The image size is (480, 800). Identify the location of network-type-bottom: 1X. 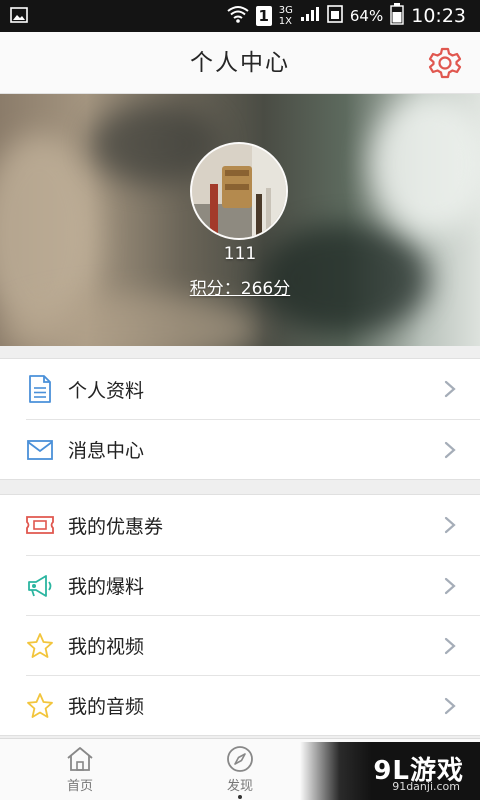
(285, 21).